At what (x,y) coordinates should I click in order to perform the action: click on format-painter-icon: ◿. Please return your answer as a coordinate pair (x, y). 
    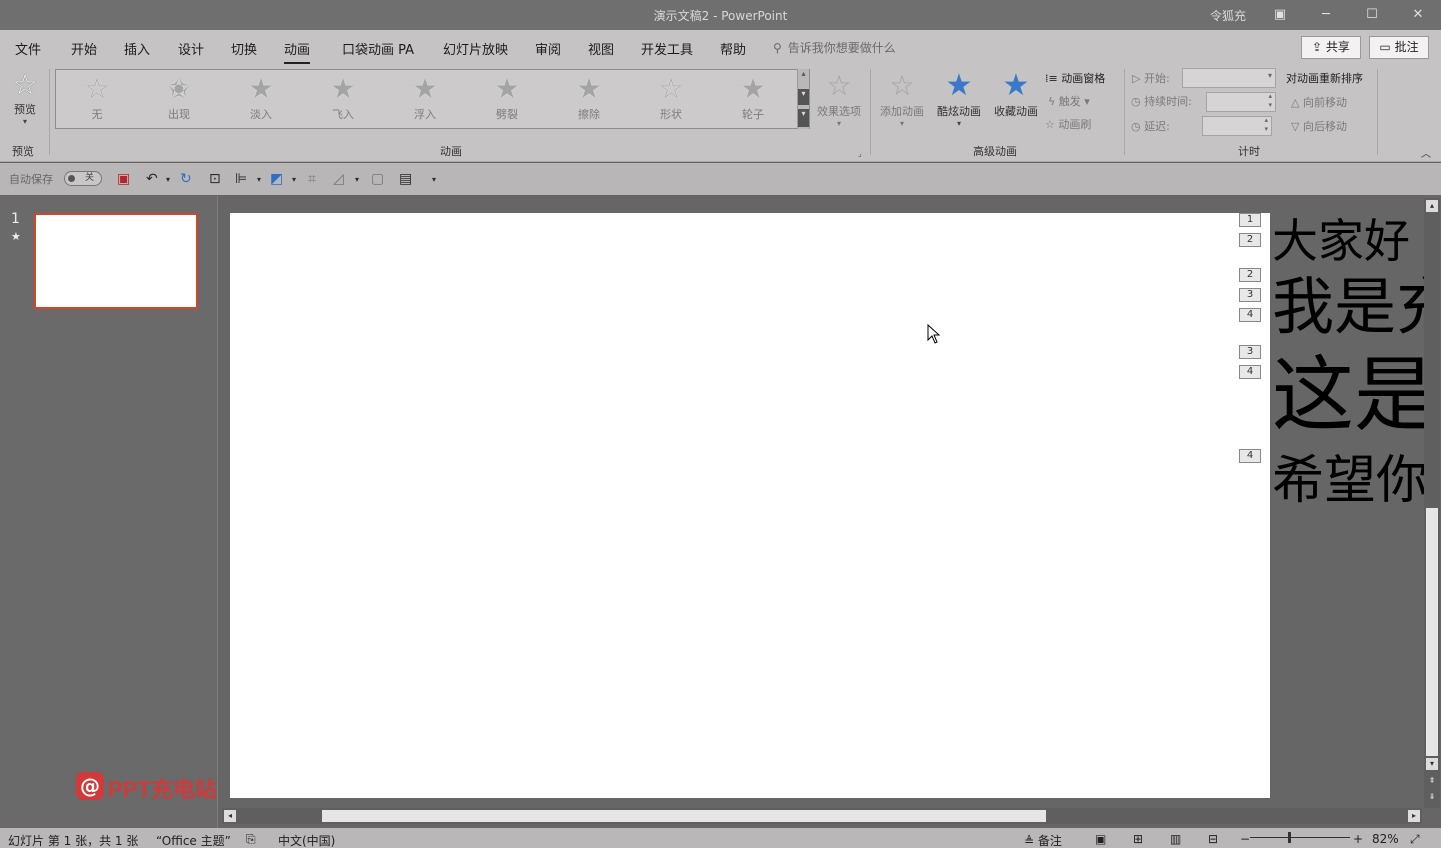
    Looking at the image, I should click on (338, 179).